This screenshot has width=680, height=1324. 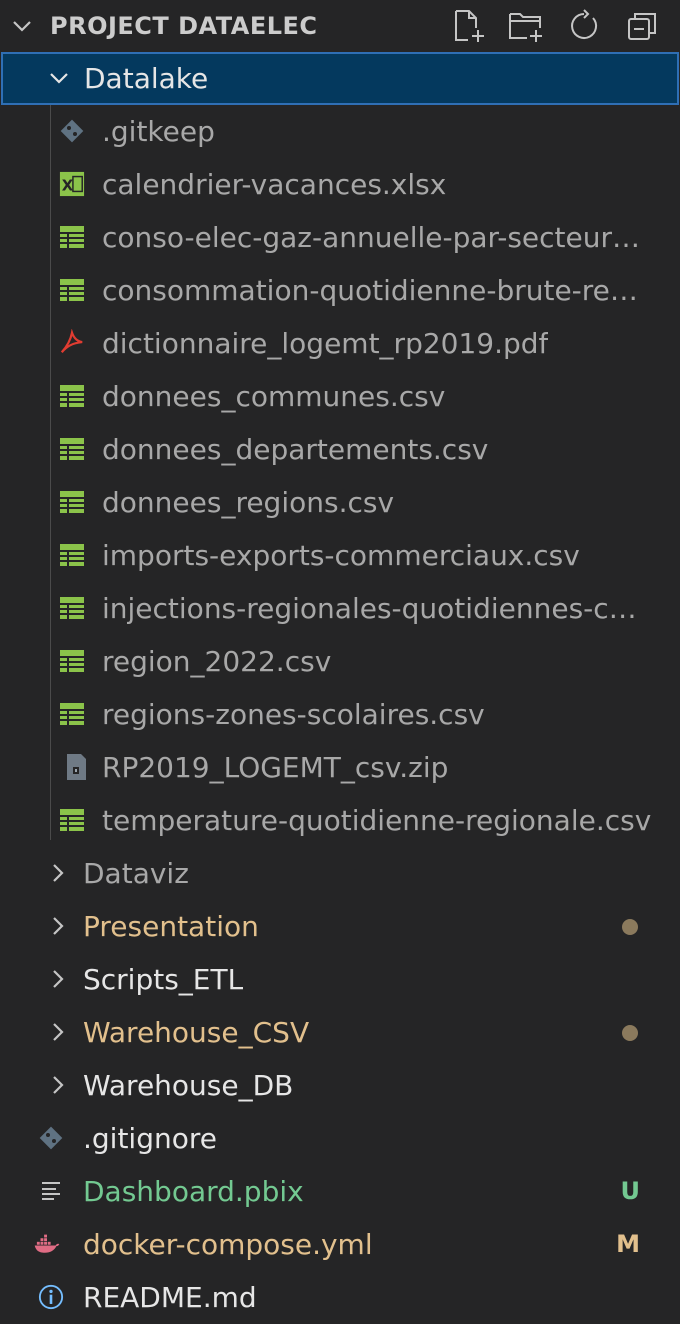 What do you see at coordinates (340, 131) in the screenshot?
I see `file-item: .gitkeep` at bounding box center [340, 131].